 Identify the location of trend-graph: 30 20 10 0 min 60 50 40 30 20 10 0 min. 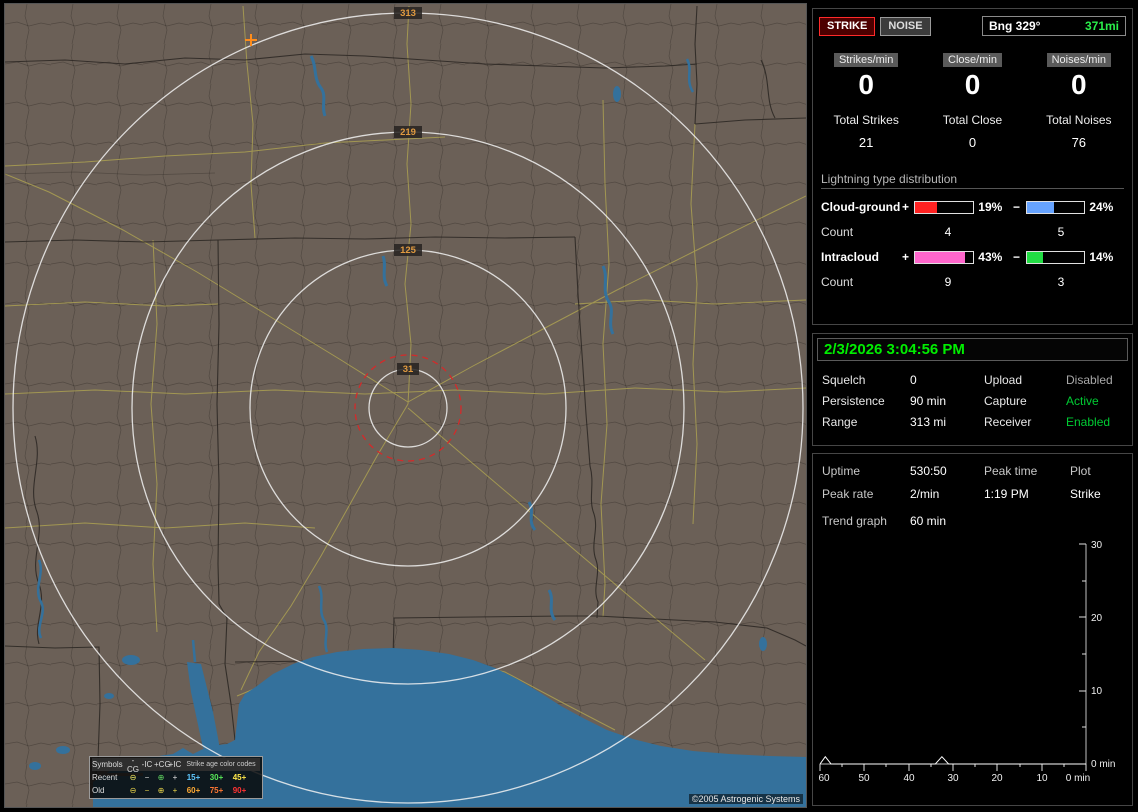
(966, 662).